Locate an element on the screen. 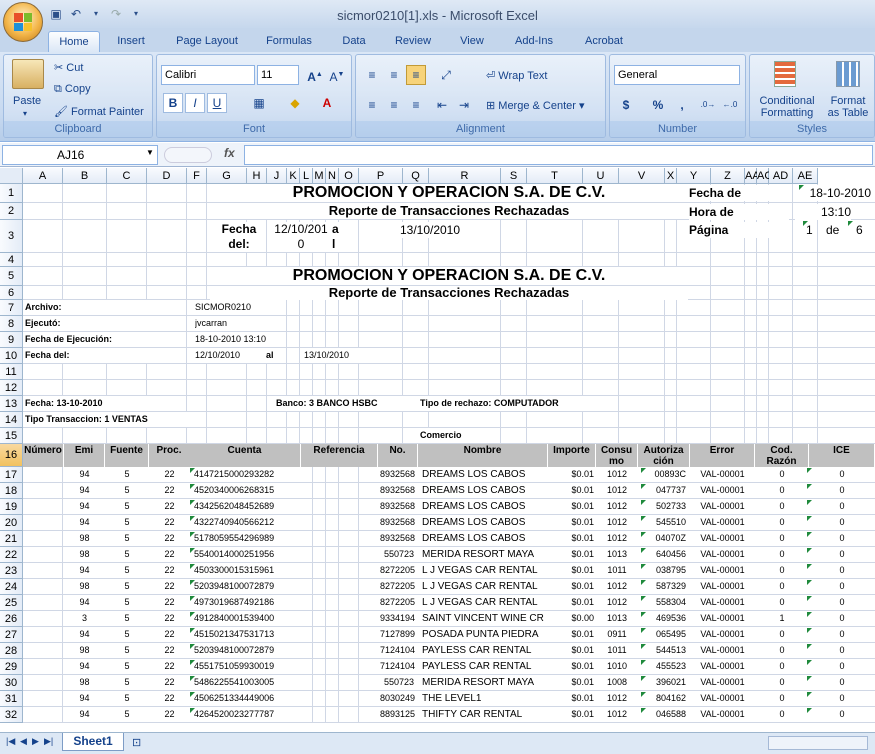 This screenshot has width=875, height=754. save-icon: ▣ is located at coordinates (56, 14).